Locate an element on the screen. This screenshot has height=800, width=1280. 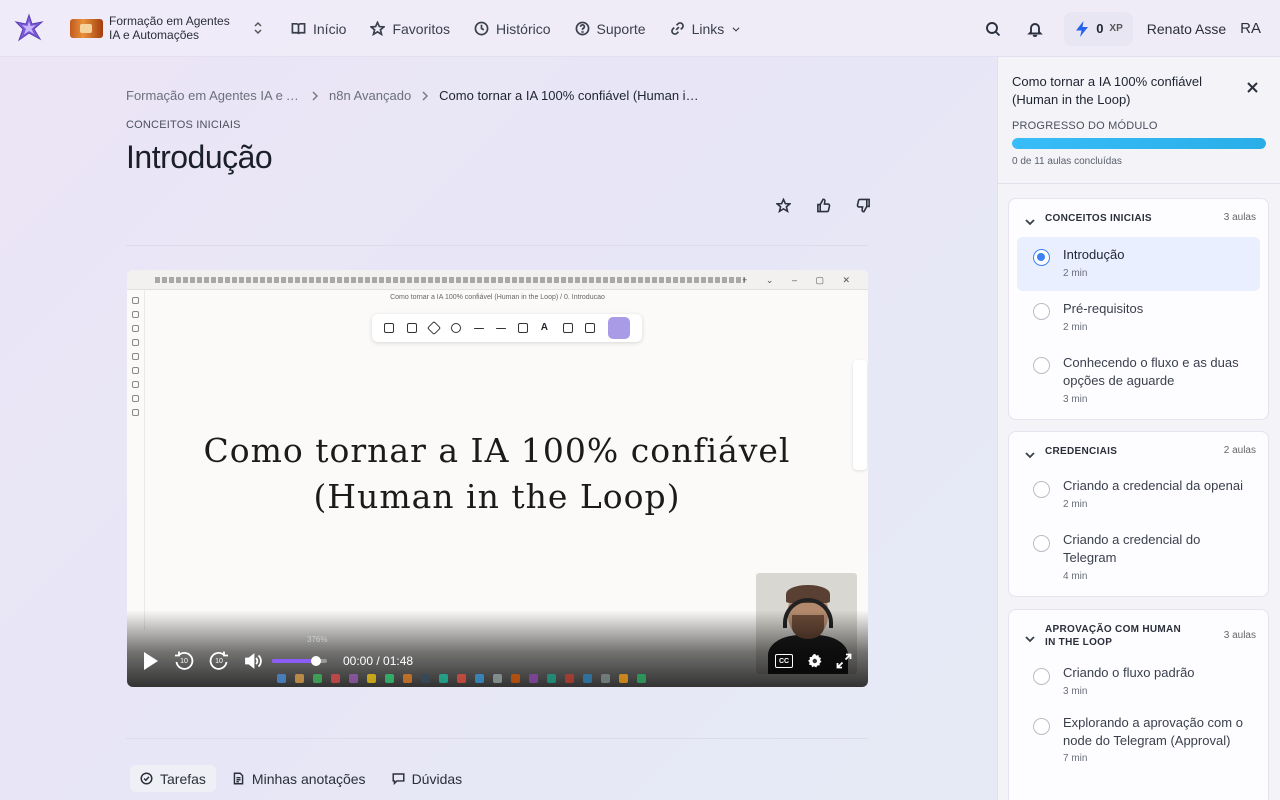
module-lesson-count: 2 aulas is located at coordinates (1239, 450).